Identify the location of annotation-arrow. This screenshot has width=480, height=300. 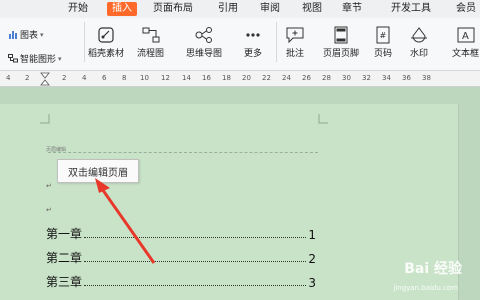
(125, 221).